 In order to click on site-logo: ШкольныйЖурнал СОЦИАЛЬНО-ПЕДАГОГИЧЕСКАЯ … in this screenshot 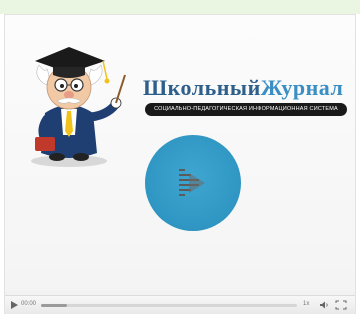, I will do `click(248, 100)`.